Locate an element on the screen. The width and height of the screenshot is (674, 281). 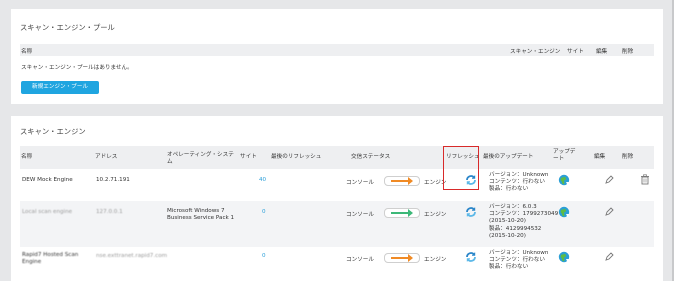
engine-address: 10.2.71.191 is located at coordinates (113, 180).